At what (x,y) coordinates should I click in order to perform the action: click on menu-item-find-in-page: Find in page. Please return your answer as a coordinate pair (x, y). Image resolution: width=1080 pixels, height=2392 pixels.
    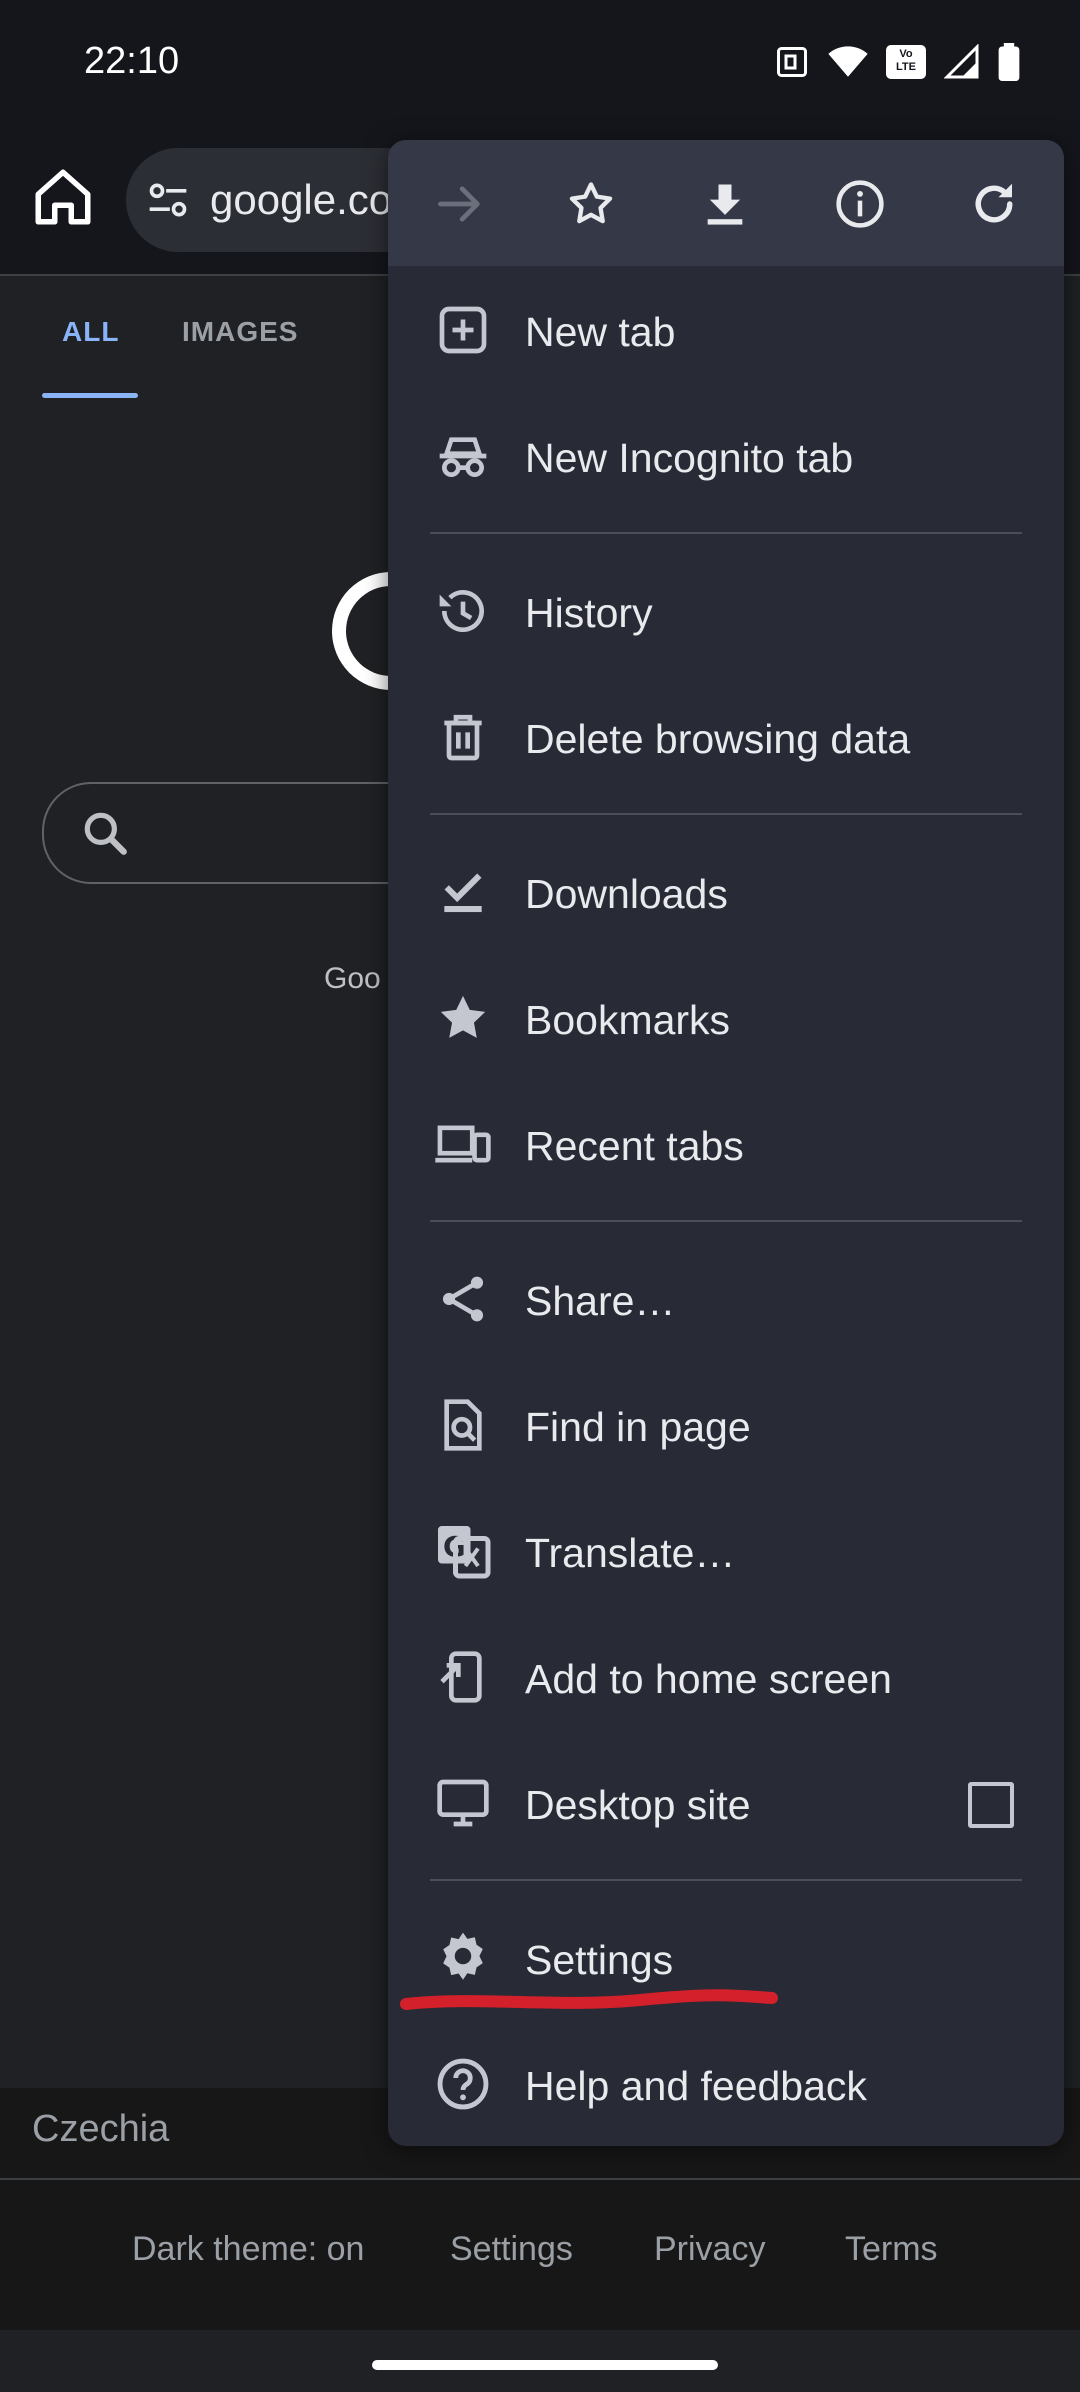
    Looking at the image, I should click on (726, 1425).